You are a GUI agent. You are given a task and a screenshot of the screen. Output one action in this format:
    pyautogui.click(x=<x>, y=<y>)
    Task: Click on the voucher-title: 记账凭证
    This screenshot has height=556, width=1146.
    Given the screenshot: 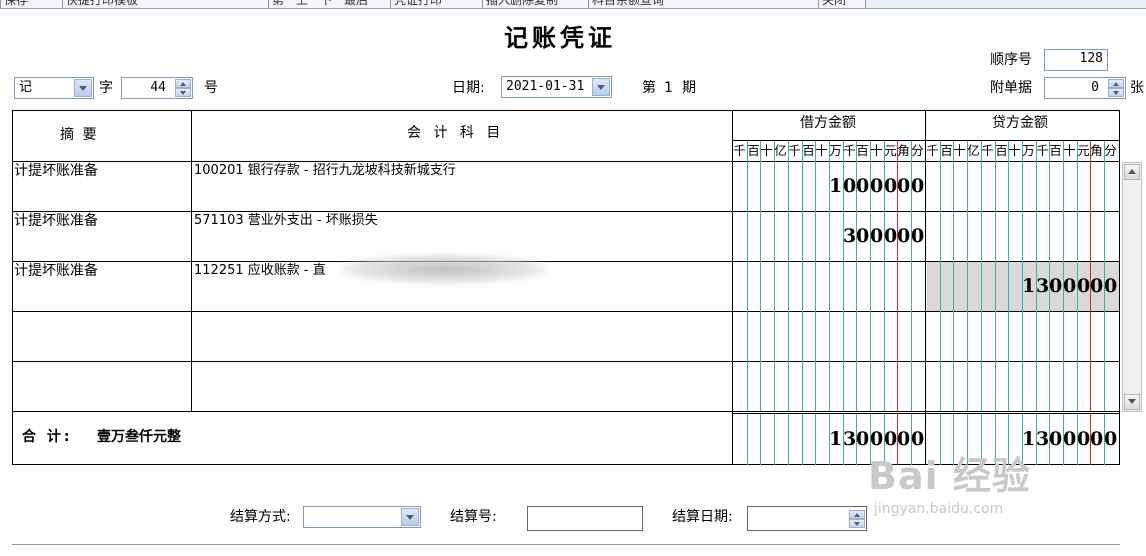 What is the action you would take?
    pyautogui.click(x=560, y=37)
    